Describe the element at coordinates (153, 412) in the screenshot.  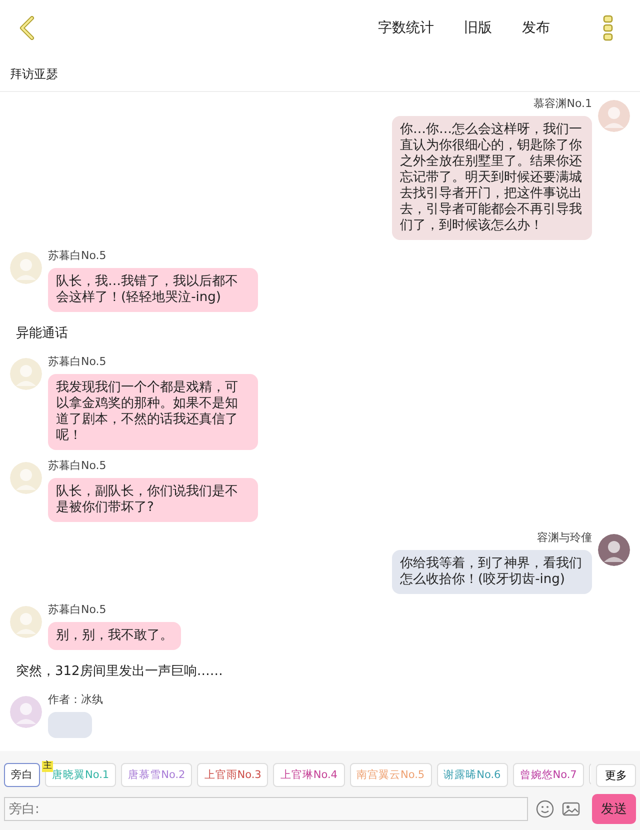
I see `message-bubble: 我发现我们一个个都是戏精，可以拿金鸡奖的那种。如果不是知道了剧本，不然的话我还真信了呢！` at that location.